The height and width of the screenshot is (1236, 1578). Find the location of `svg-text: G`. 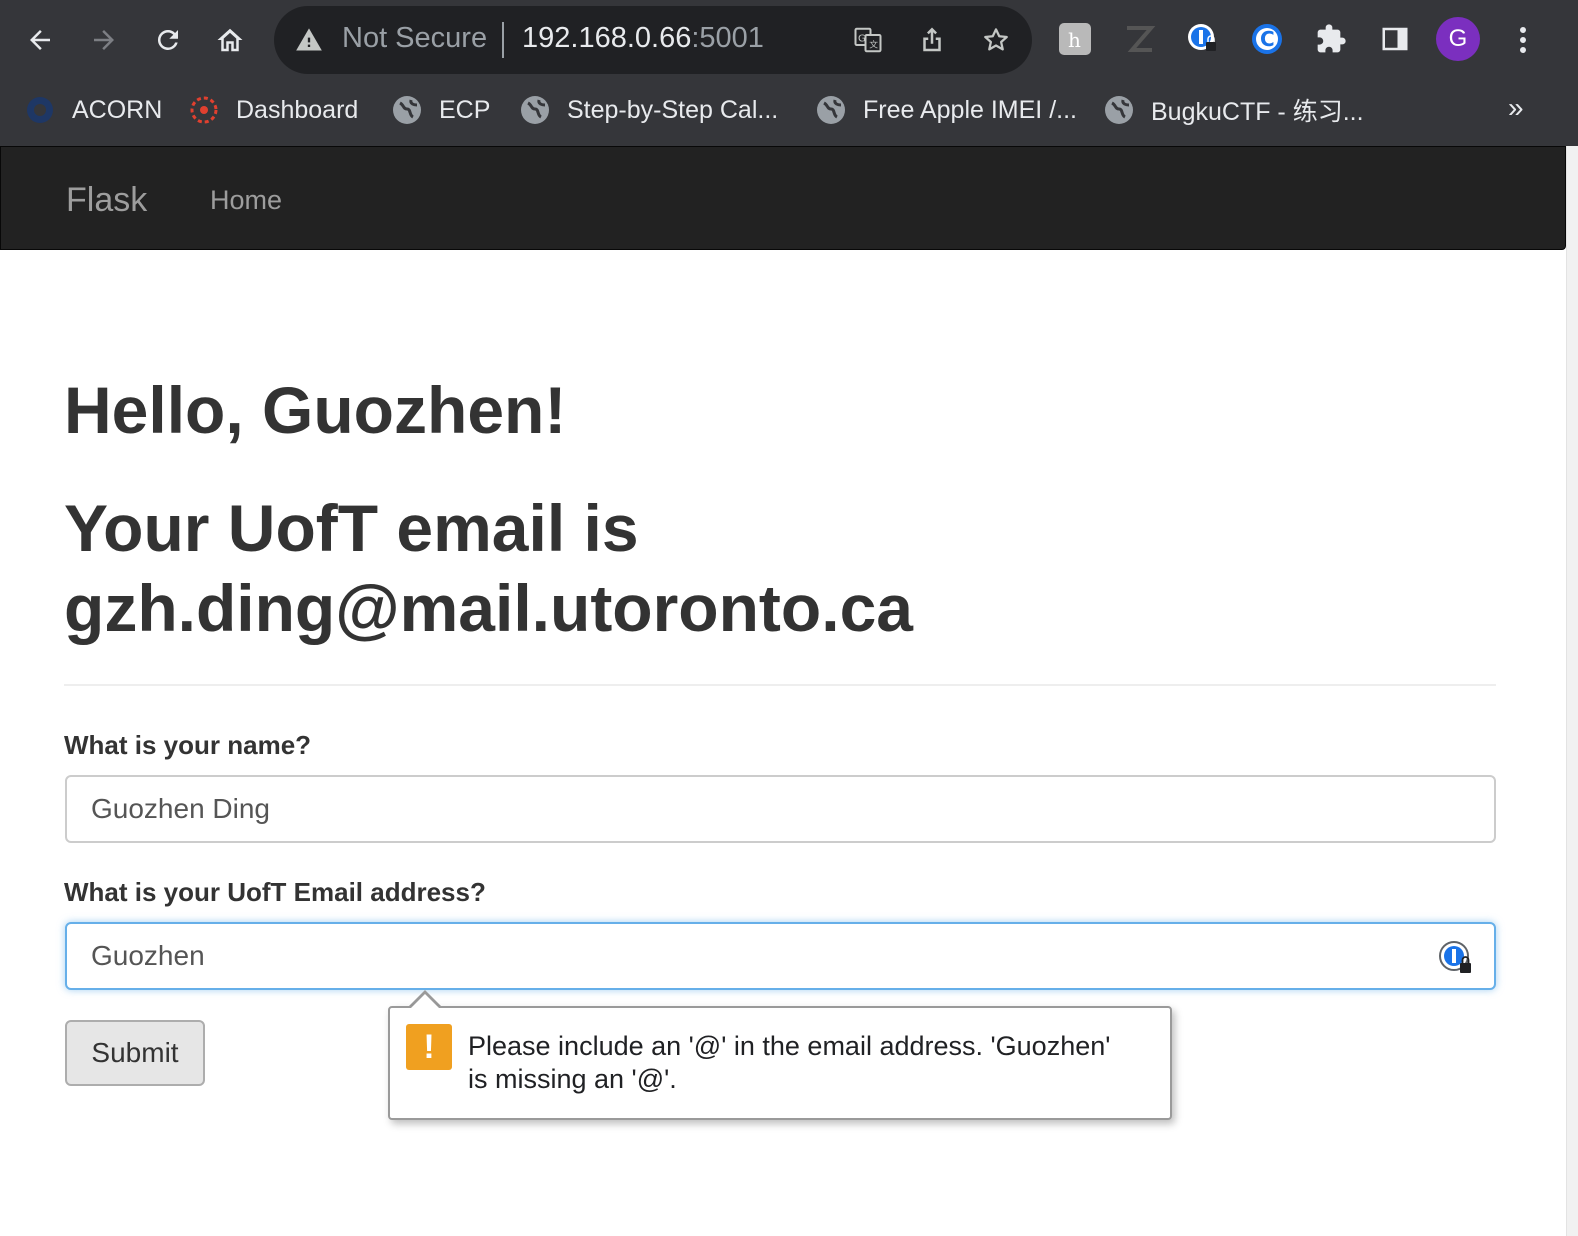

svg-text: G is located at coordinates (862, 38).